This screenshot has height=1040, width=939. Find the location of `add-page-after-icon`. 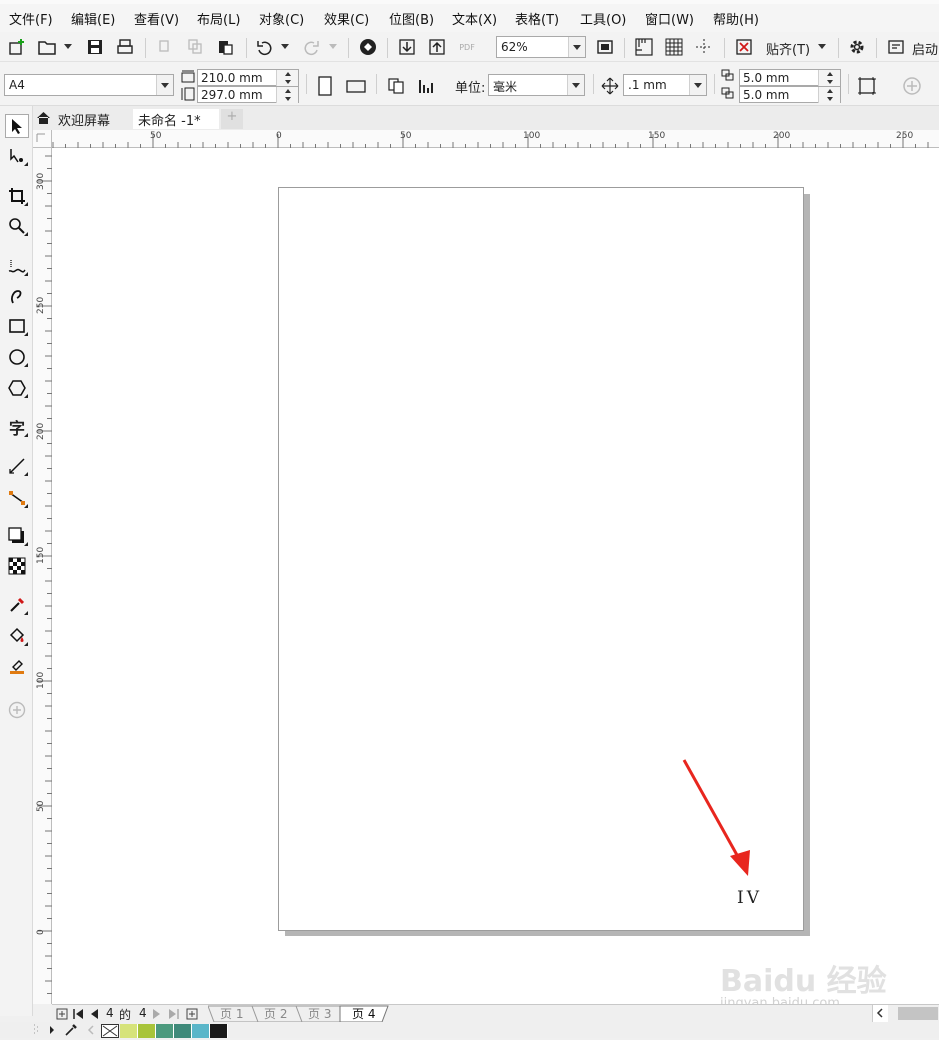

add-page-after-icon is located at coordinates (192, 1014).